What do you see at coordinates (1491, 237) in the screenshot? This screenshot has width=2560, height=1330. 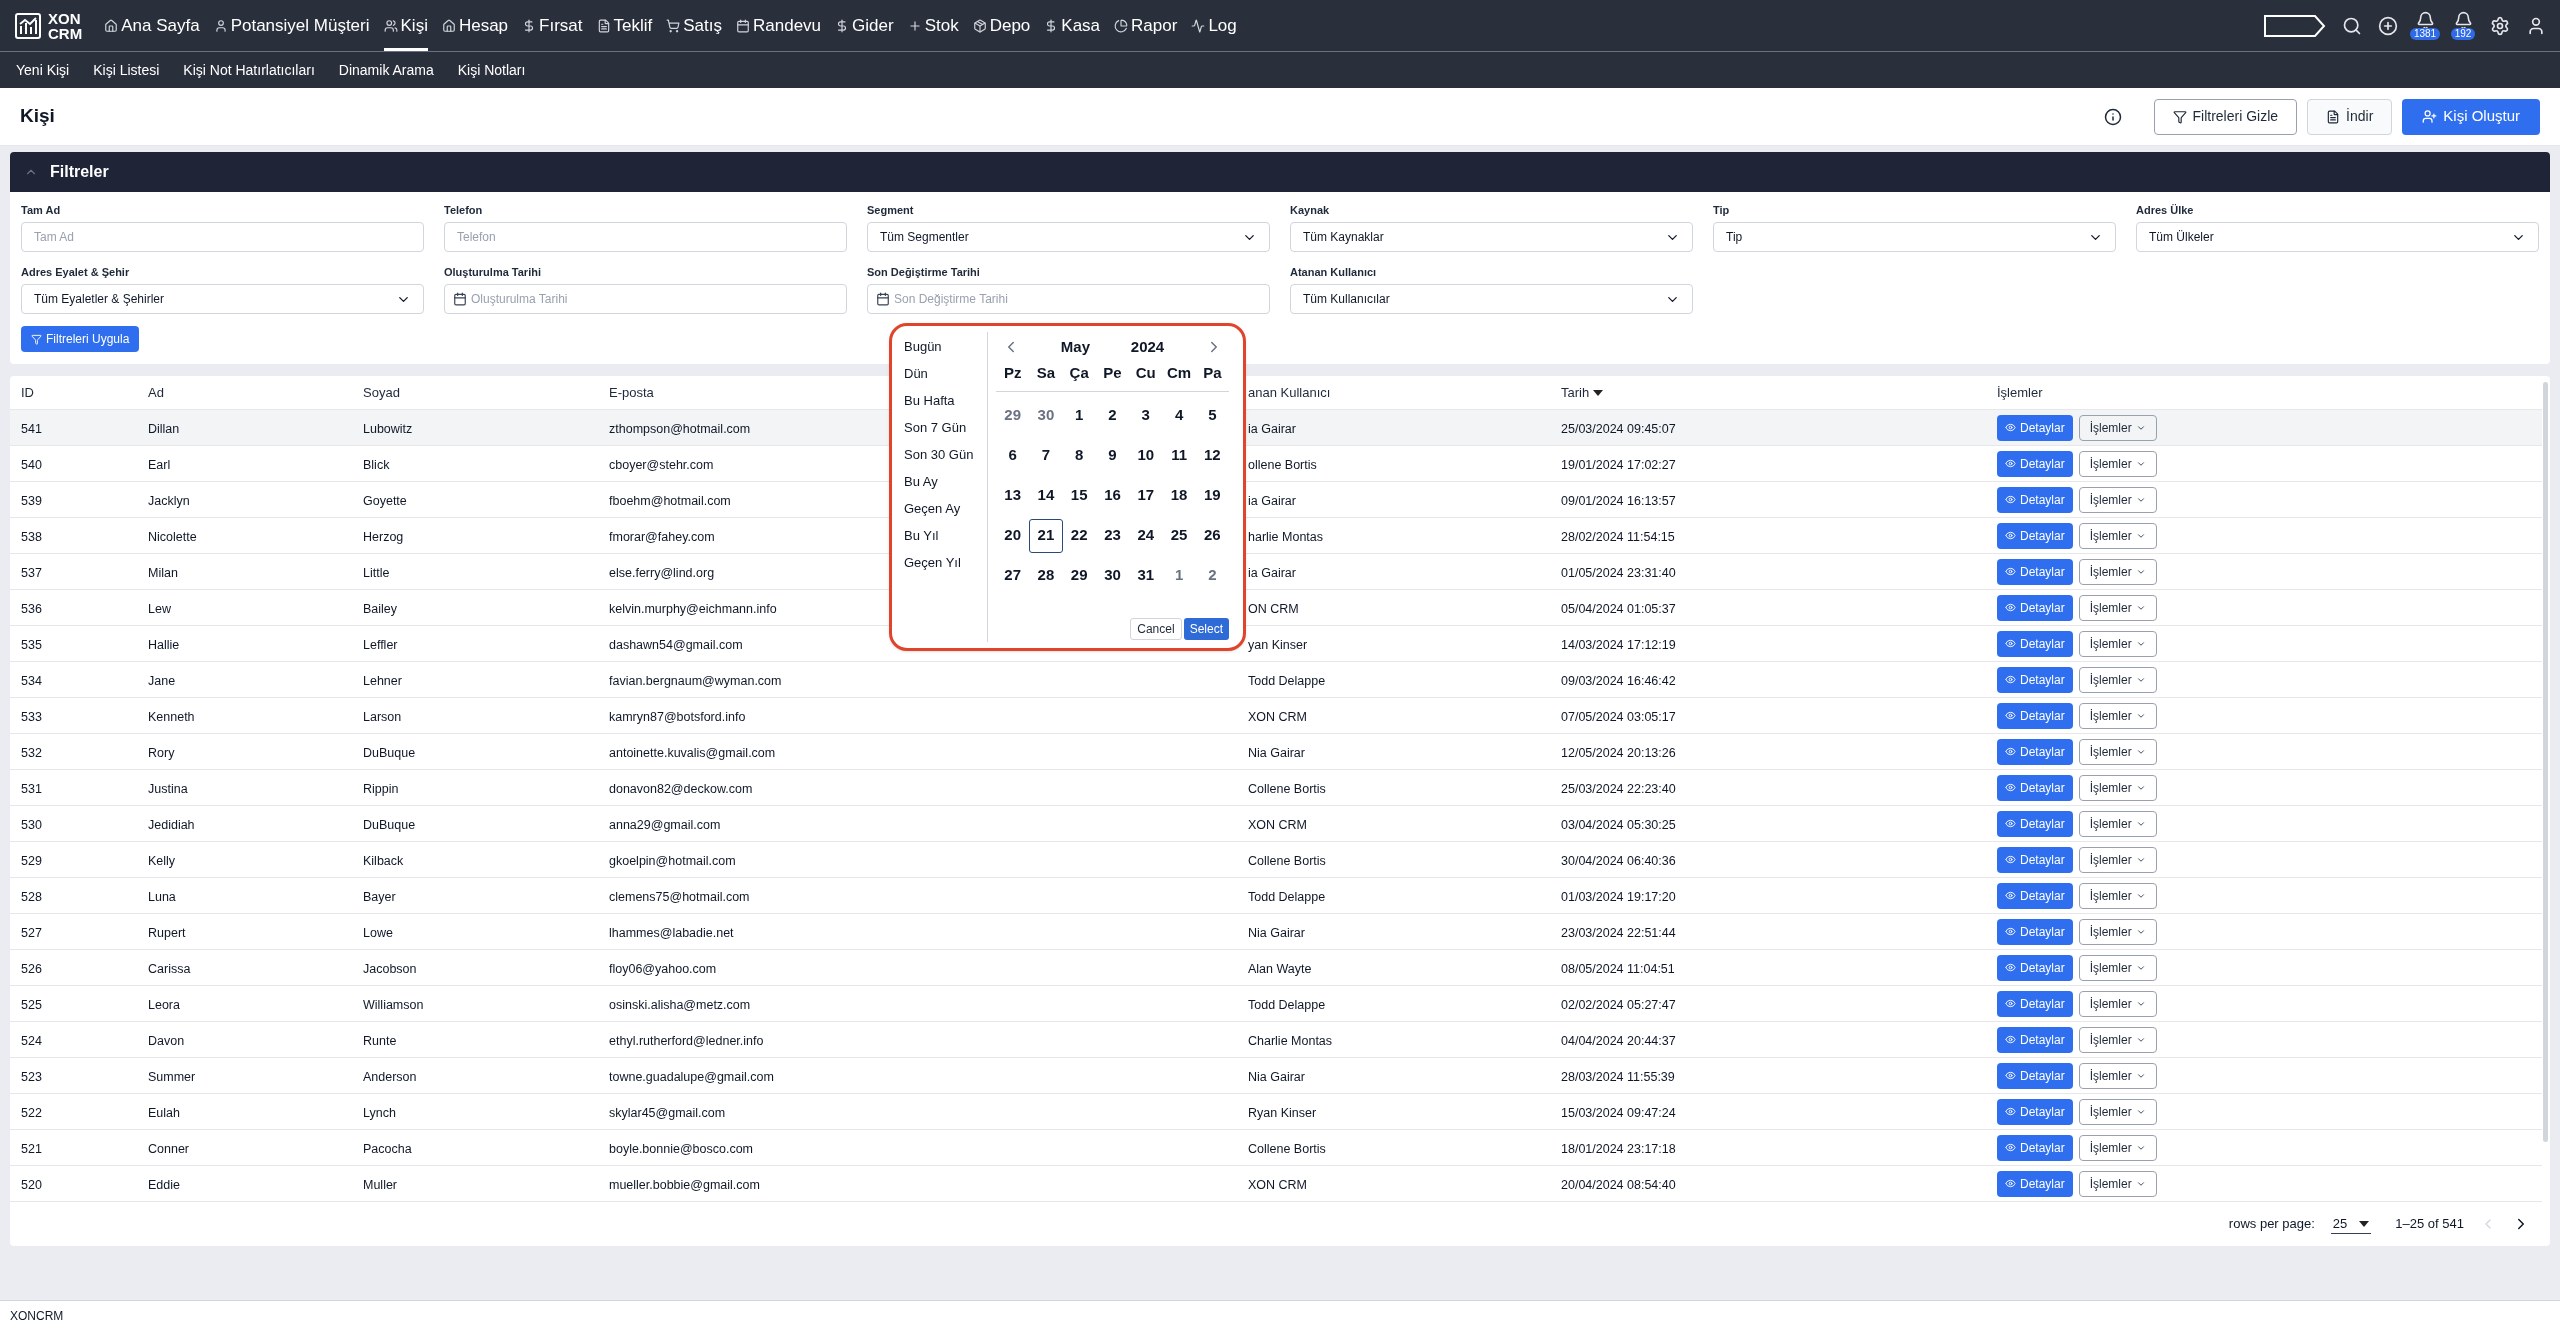 I see `select-field: Tüm Kaynaklar` at bounding box center [1491, 237].